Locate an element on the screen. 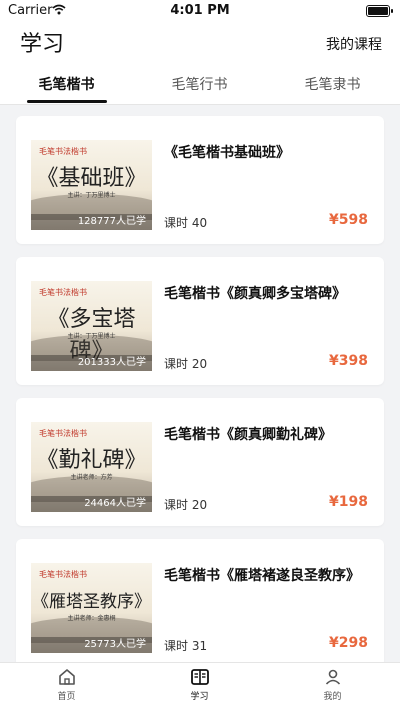 This screenshot has height=712, width=400. user-icon is located at coordinates (332, 677).